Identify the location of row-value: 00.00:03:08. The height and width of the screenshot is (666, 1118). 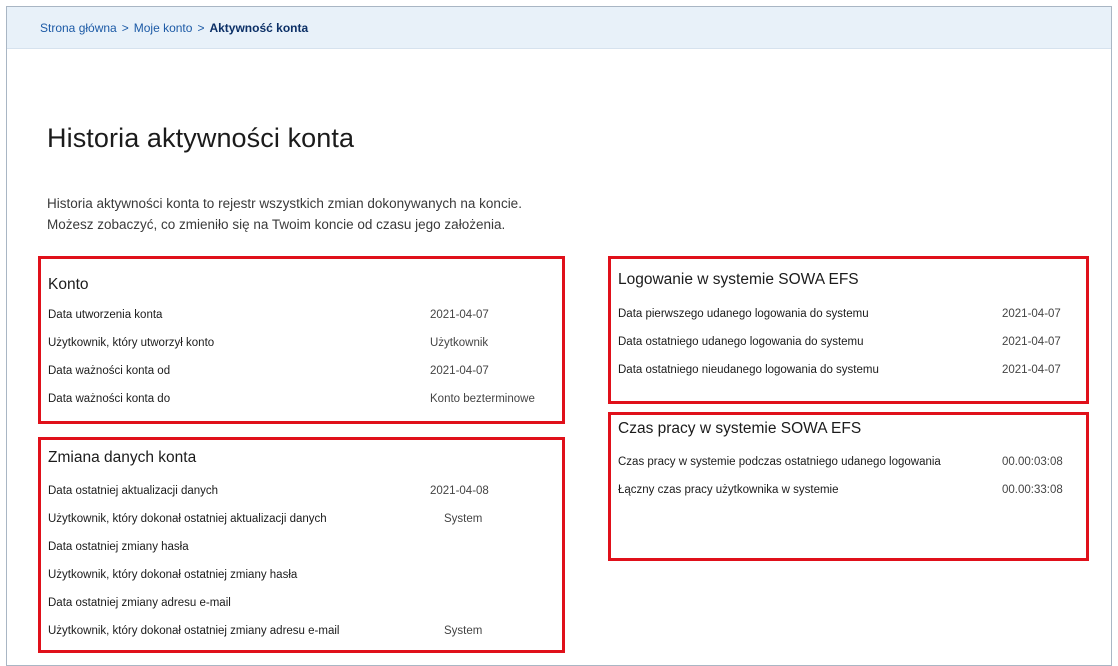
(1032, 462).